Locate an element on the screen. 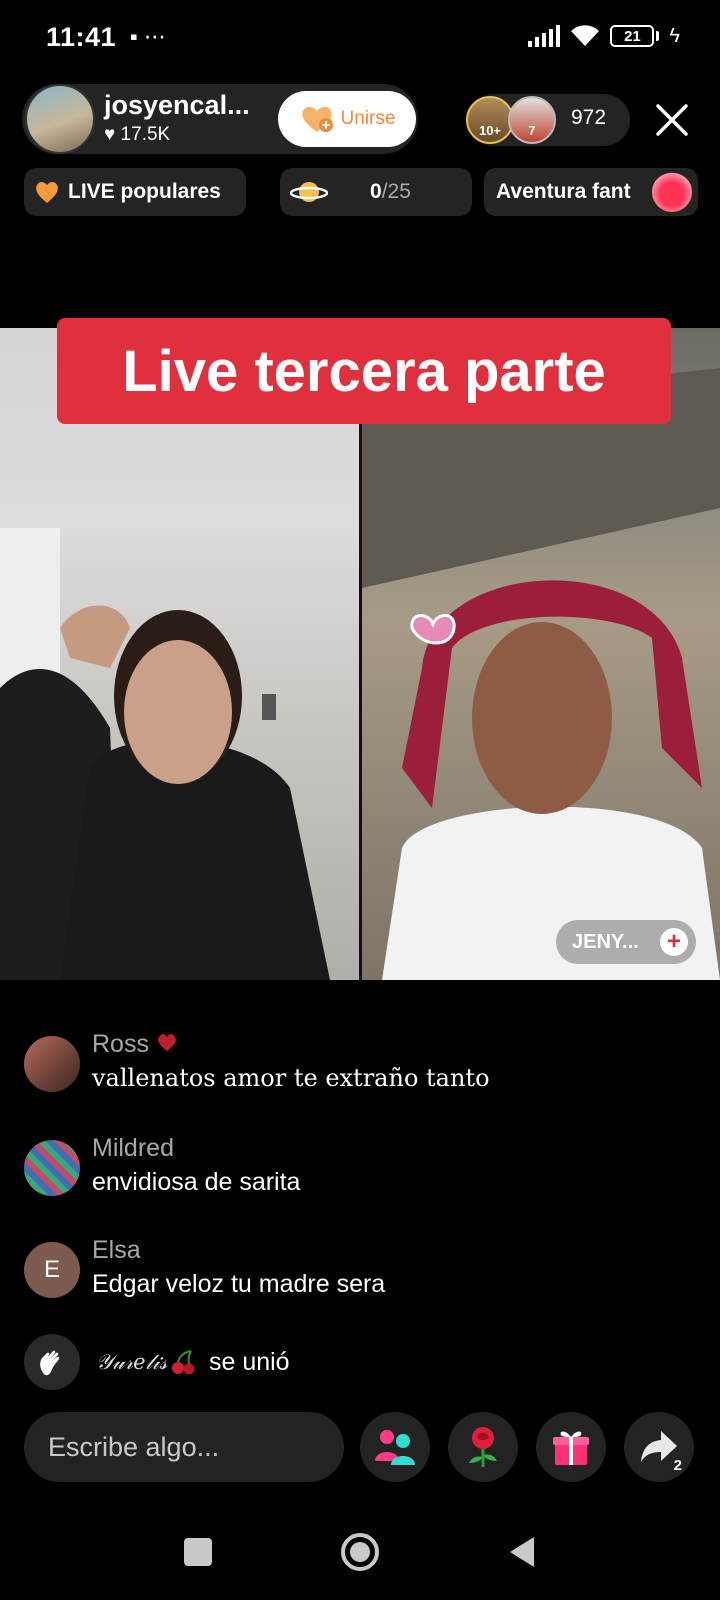 The image size is (720, 1600). signal-icon is located at coordinates (544, 36).